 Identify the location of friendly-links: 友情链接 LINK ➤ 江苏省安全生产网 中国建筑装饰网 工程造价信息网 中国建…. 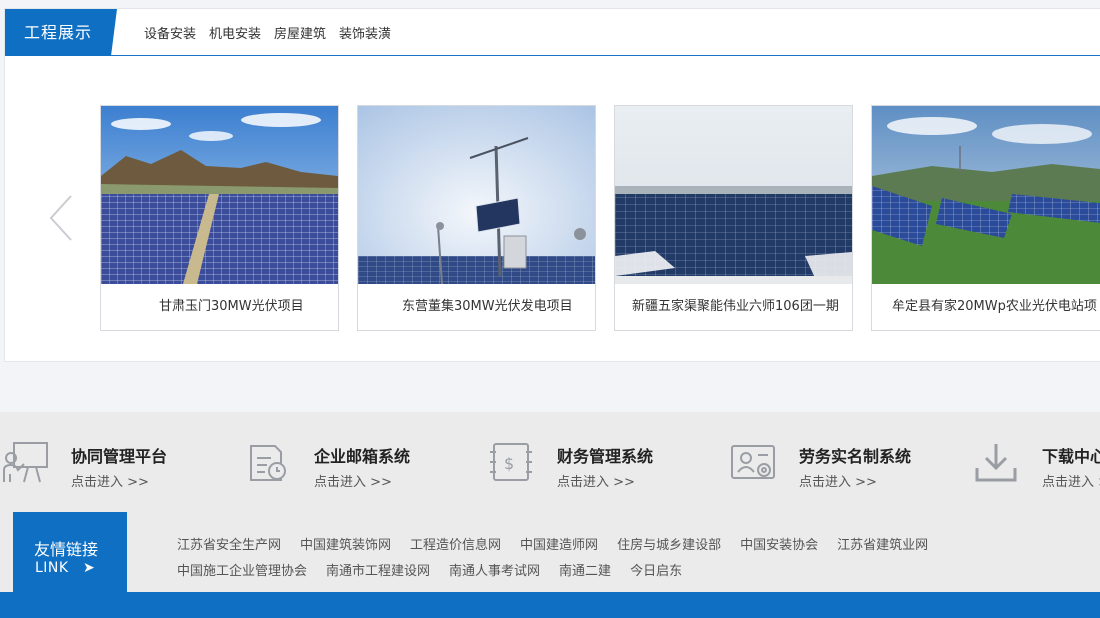
(550, 551).